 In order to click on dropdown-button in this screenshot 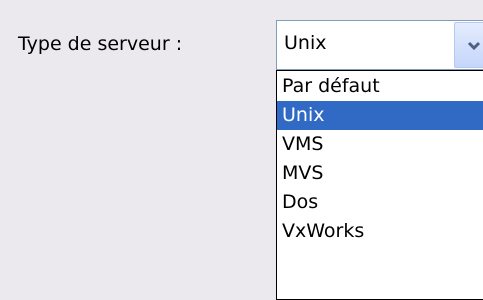, I will do `click(468, 45)`.